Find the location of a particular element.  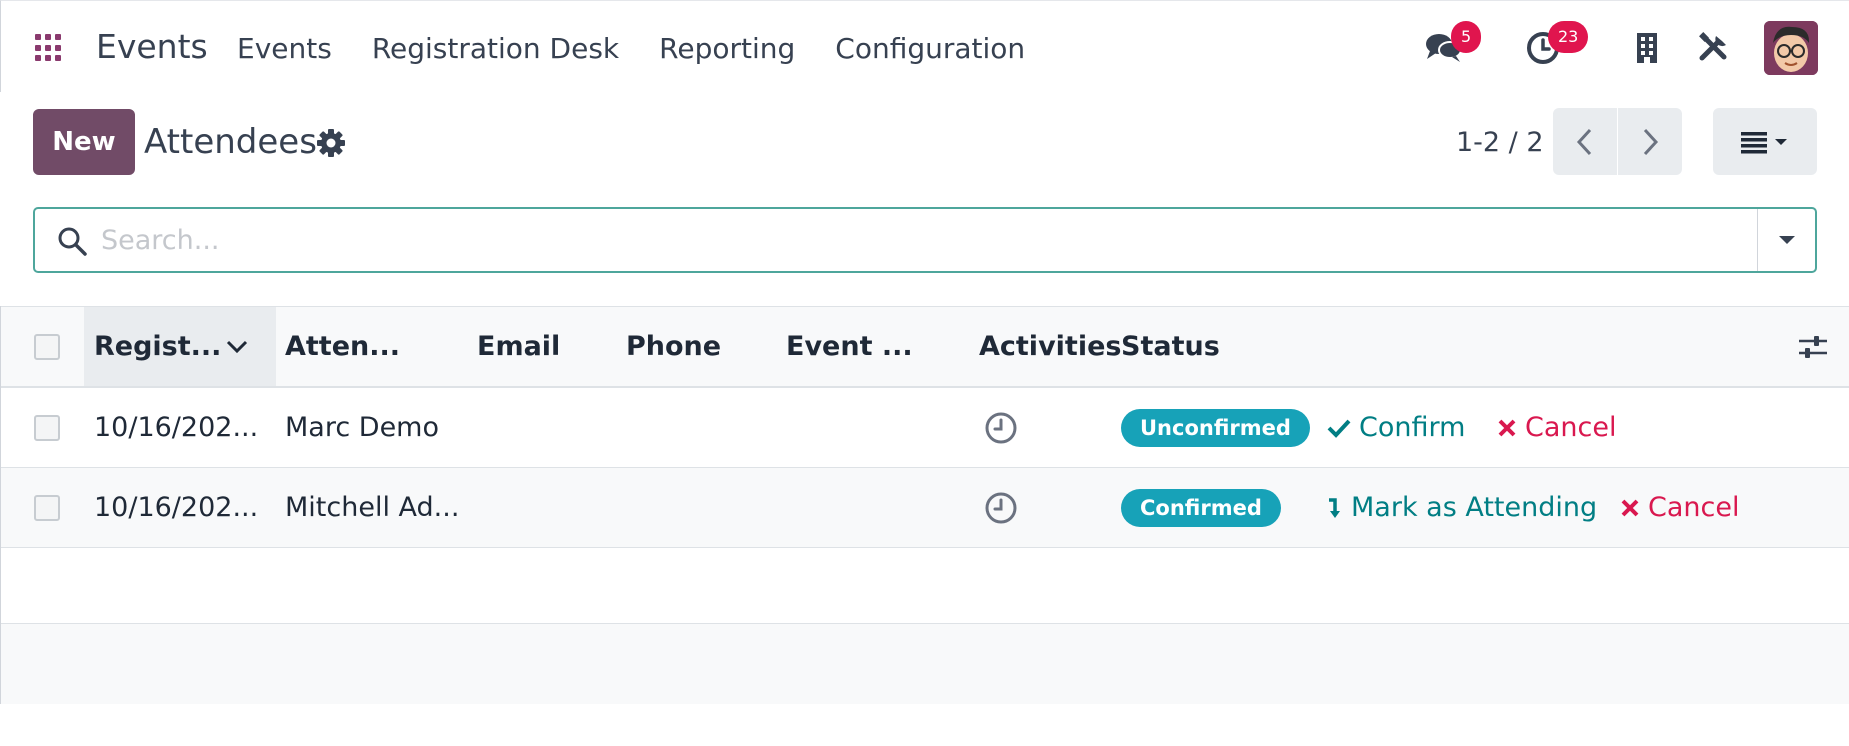

caret-down-icon is located at coordinates (1786, 240).